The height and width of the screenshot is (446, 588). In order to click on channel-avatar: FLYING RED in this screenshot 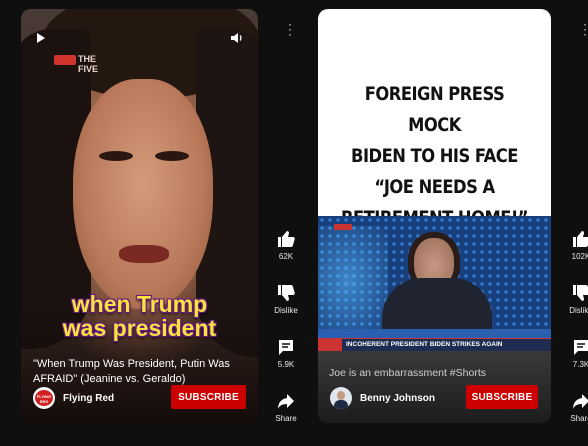, I will do `click(44, 398)`.